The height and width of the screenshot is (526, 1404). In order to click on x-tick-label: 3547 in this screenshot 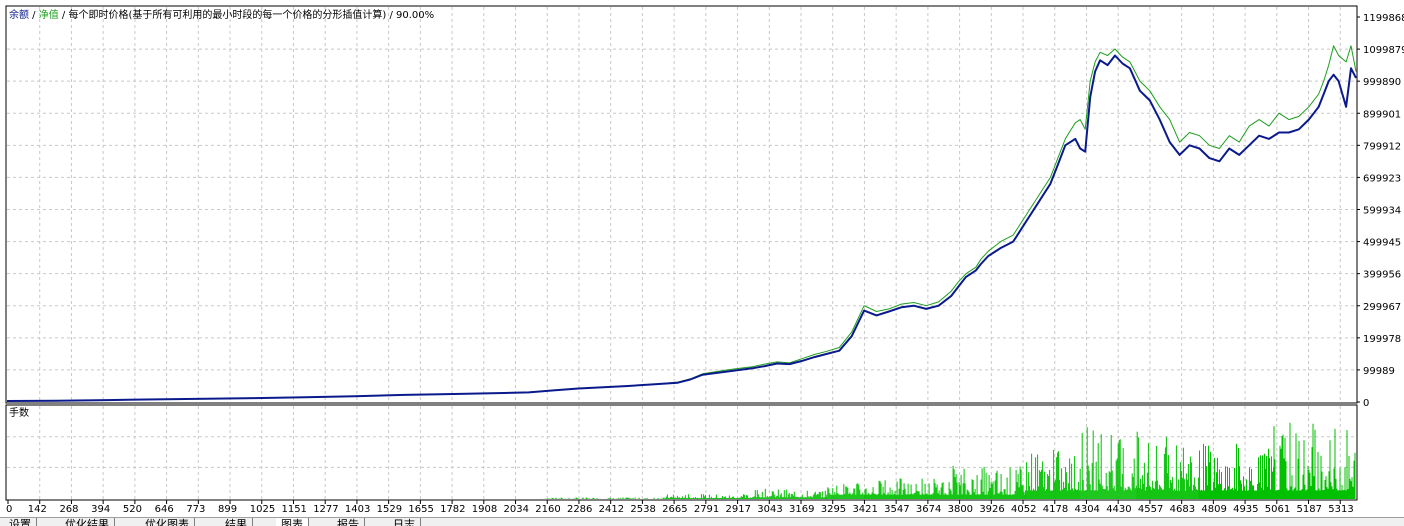, I will do `click(896, 509)`.